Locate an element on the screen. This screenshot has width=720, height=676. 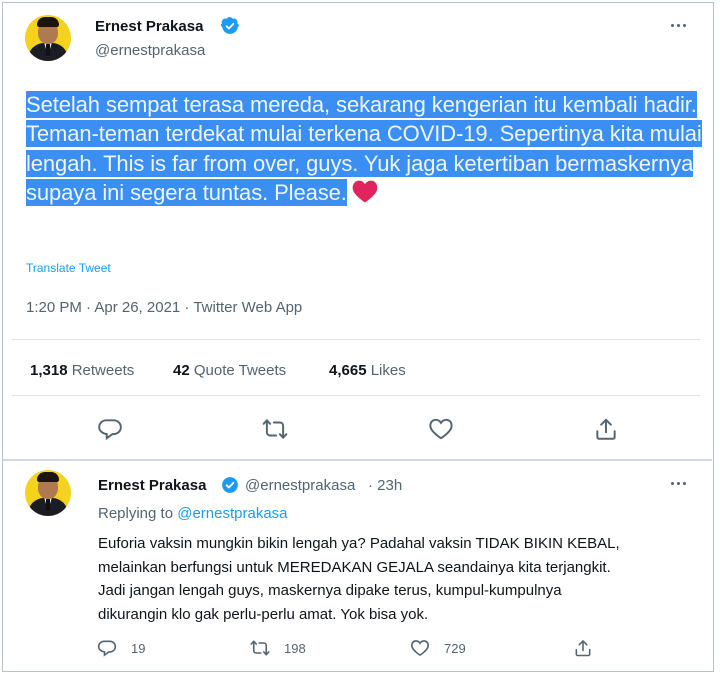
likes-stat: 4,665 Likes is located at coordinates (367, 370).